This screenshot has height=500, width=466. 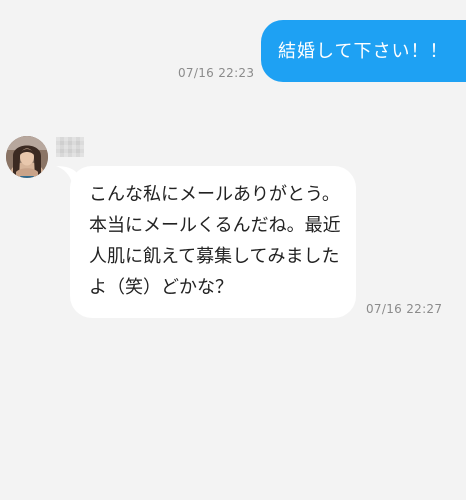 What do you see at coordinates (70, 147) in the screenshot?
I see `sender-name-pixelated` at bounding box center [70, 147].